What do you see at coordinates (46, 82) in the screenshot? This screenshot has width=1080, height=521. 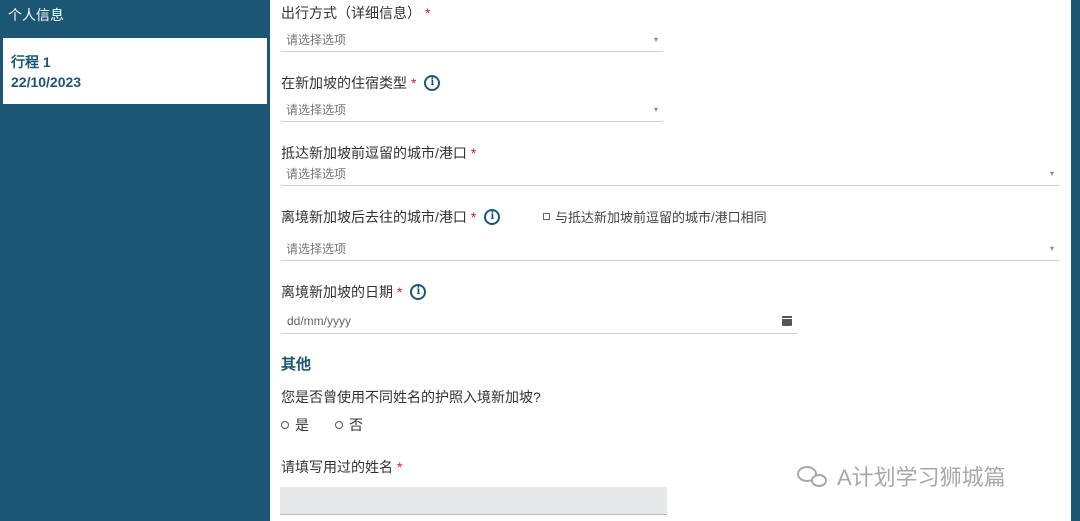 I see `trip-date: 22/10/2023` at bounding box center [46, 82].